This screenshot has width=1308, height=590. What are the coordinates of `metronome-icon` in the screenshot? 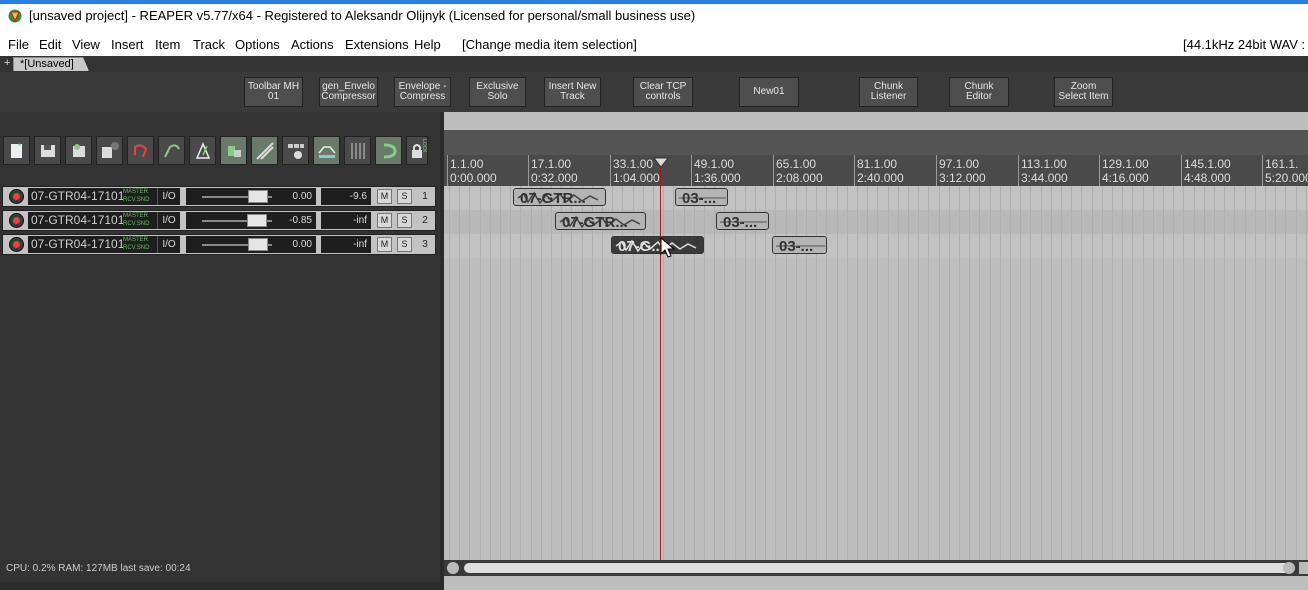 It's located at (202, 150).